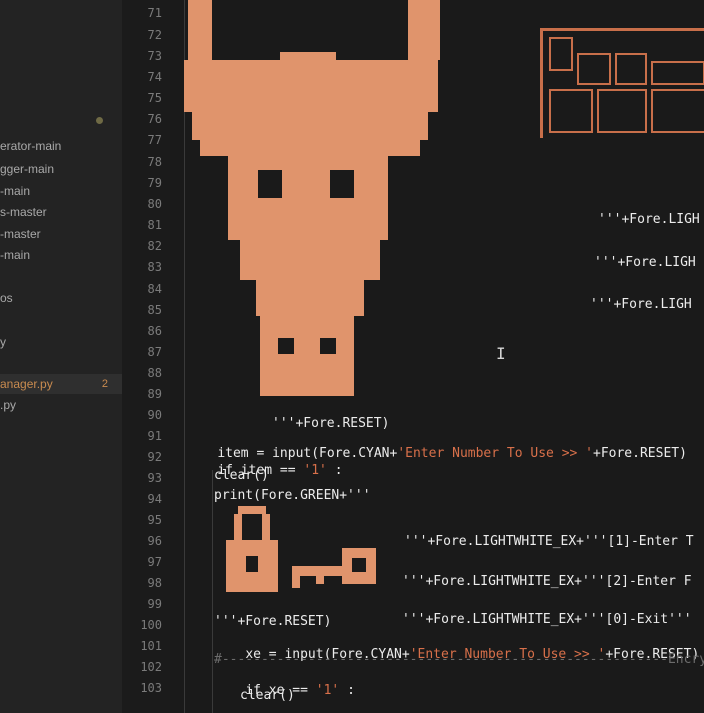 Image resolution: width=704 pixels, height=713 pixels. I want to click on ascii-logo-icon, so click(622, 83).